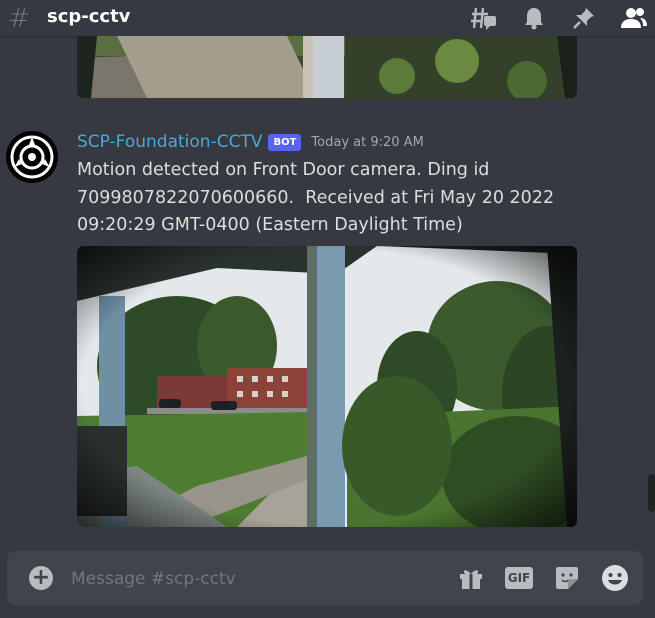 The height and width of the screenshot is (618, 655). Describe the element at coordinates (534, 18) in the screenshot. I see `bell-icon` at that location.